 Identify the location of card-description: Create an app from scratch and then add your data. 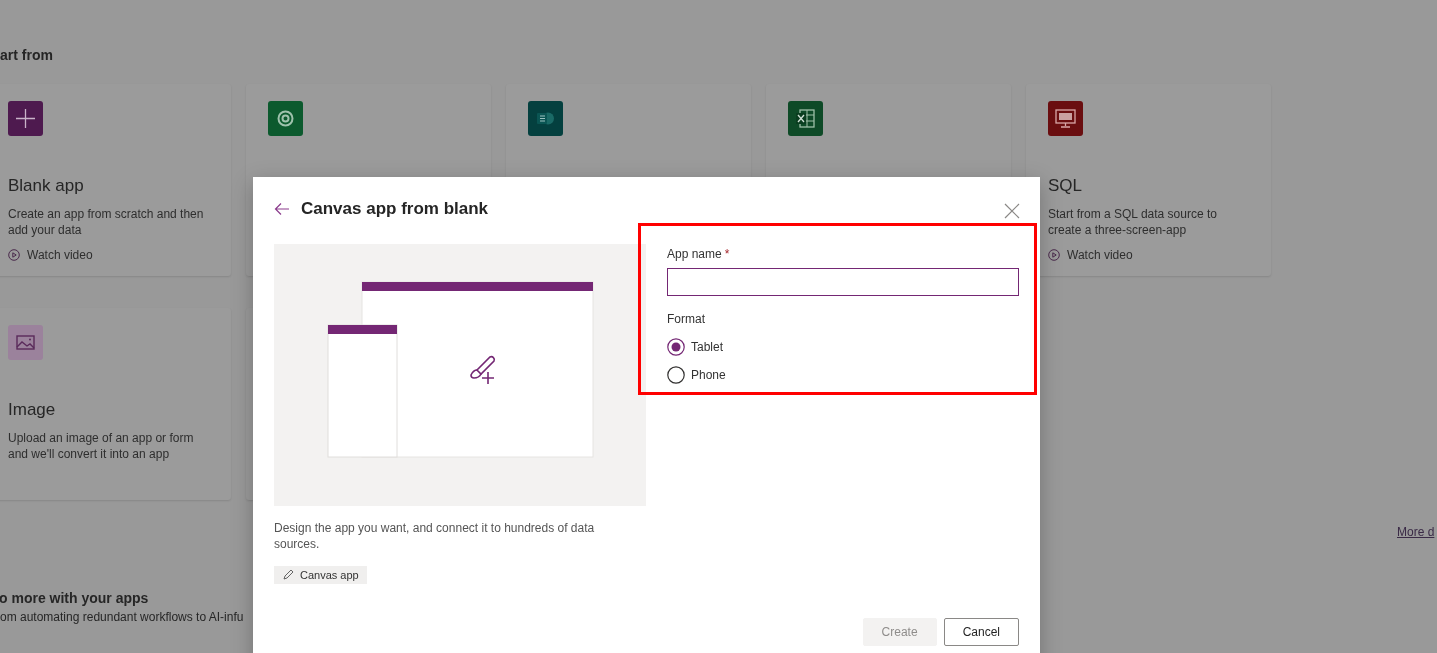
(106, 222).